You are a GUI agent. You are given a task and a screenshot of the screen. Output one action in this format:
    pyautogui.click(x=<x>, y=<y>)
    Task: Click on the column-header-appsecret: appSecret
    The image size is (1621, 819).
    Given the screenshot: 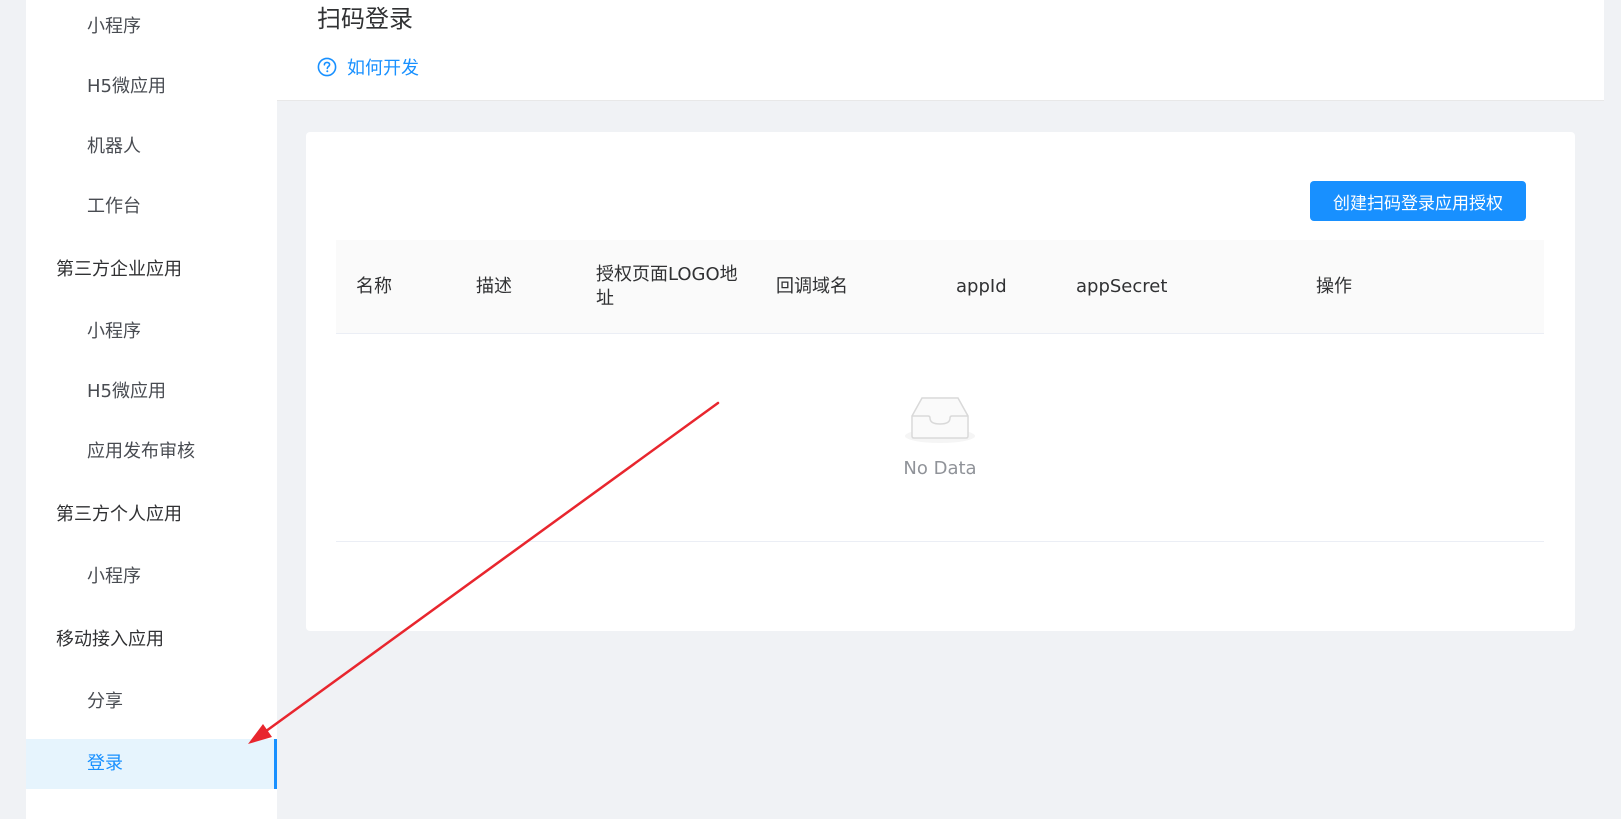 What is the action you would take?
    pyautogui.click(x=1122, y=286)
    